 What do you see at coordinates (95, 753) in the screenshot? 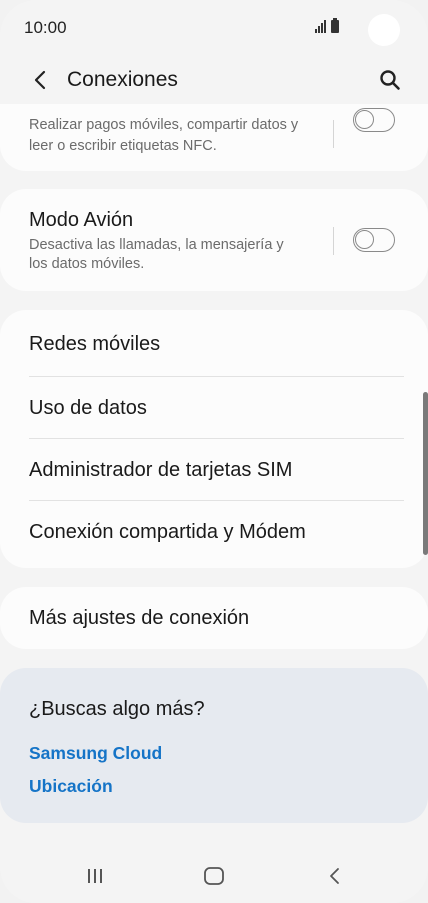
I see `samsung-cloud-link: Samsung Cloud` at bounding box center [95, 753].